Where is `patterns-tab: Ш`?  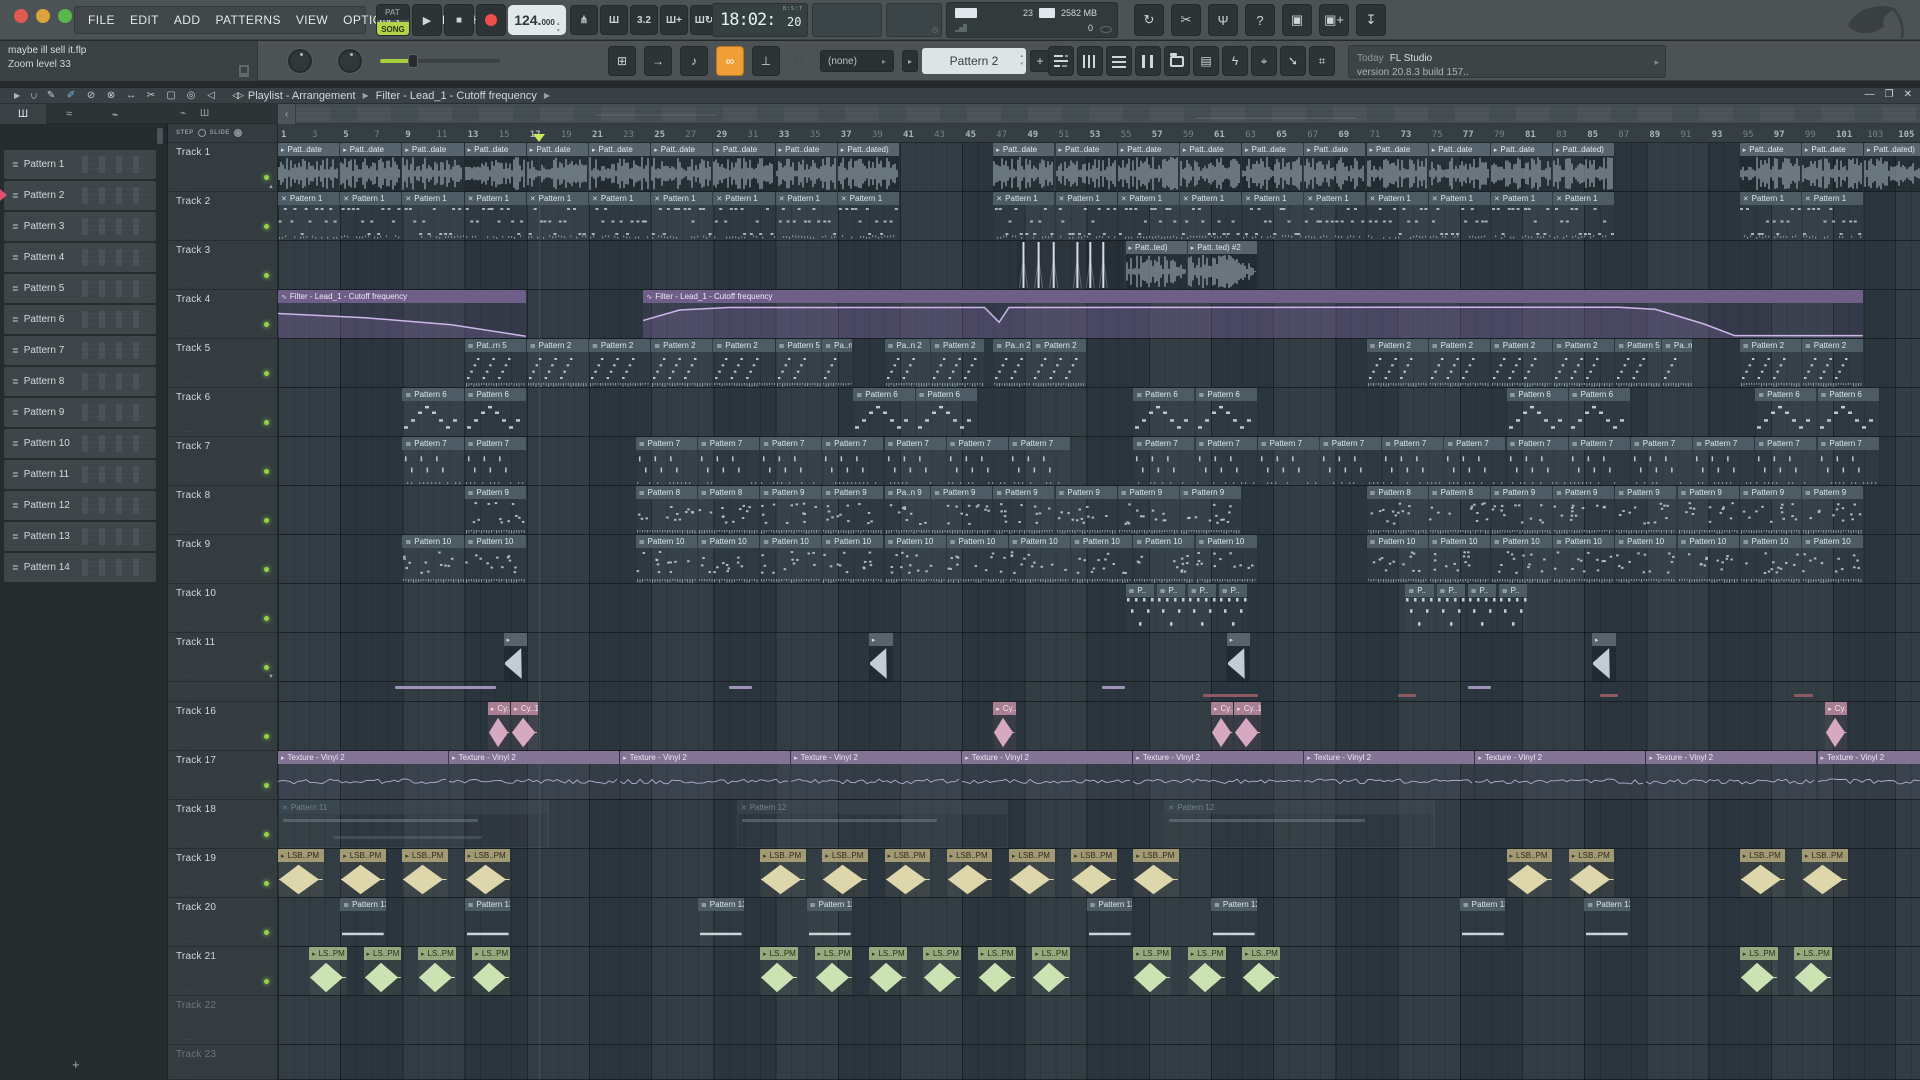
patterns-tab: Ш is located at coordinates (23, 114).